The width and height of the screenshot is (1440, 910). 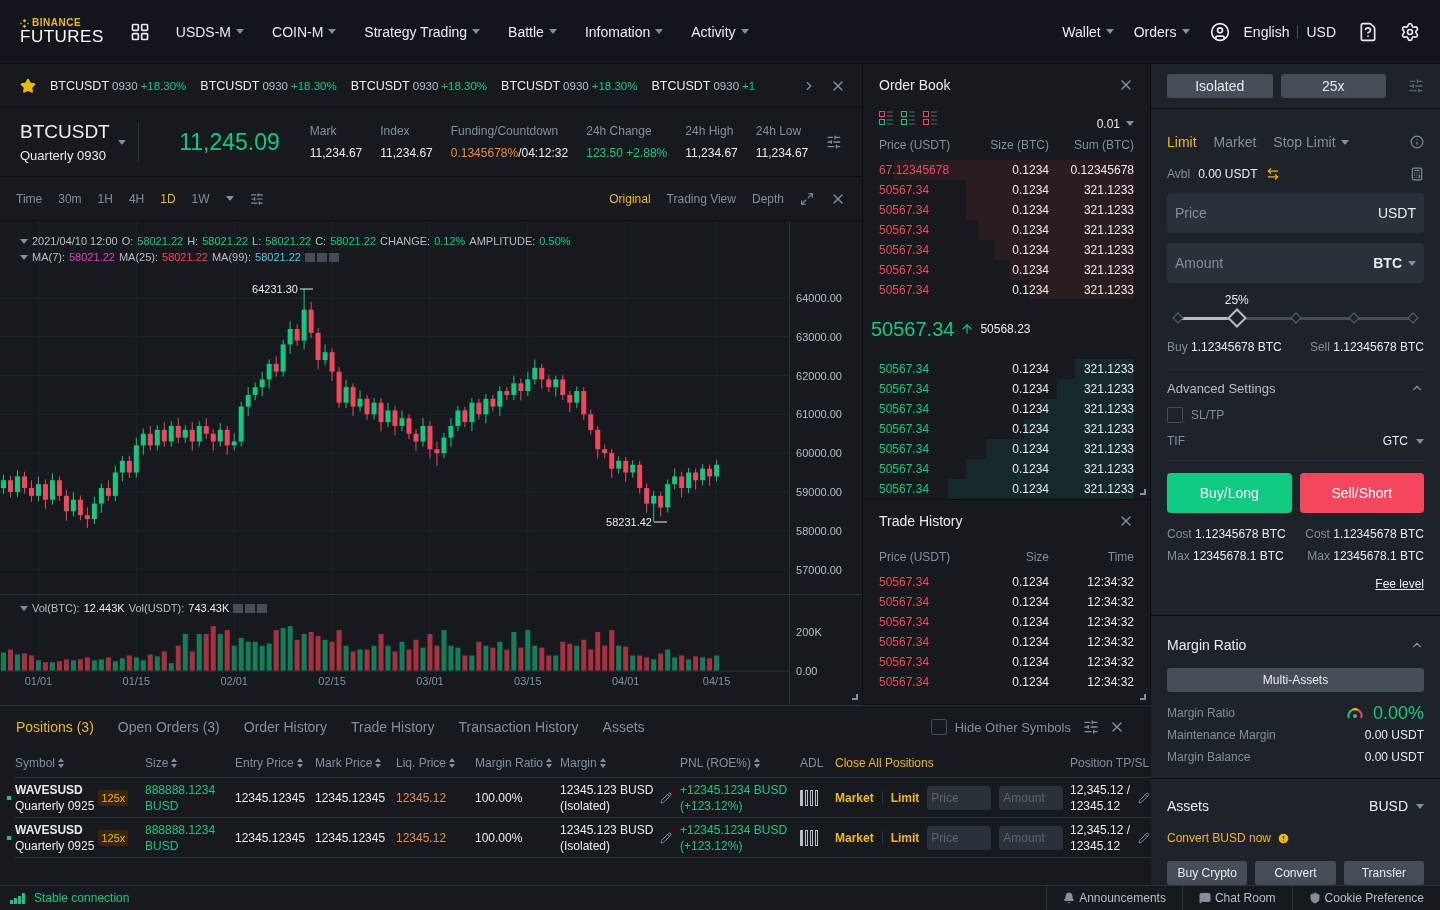 What do you see at coordinates (1220, 86) in the screenshot?
I see `margin-mode-button: Isolated` at bounding box center [1220, 86].